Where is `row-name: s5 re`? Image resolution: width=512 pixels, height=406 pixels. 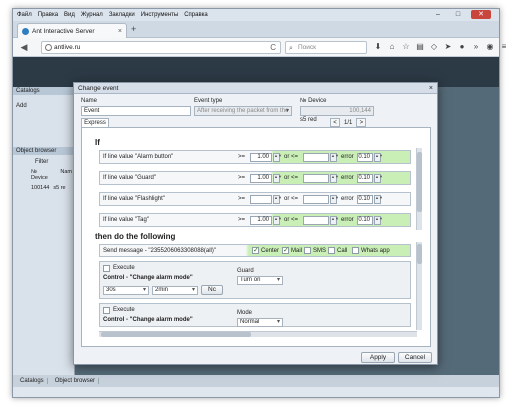
row-name: s5 re is located at coordinates (59, 188).